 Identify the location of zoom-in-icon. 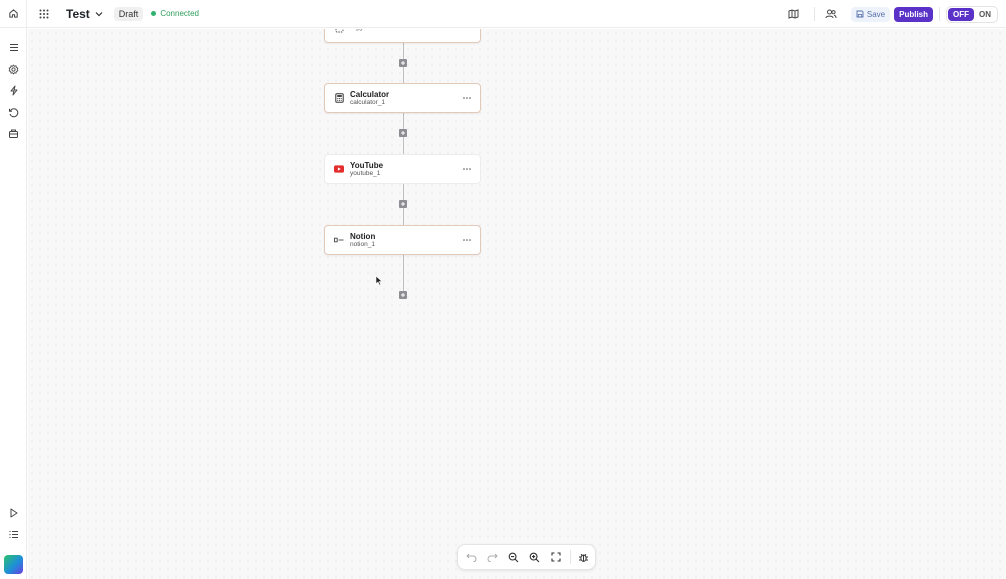
(534, 557).